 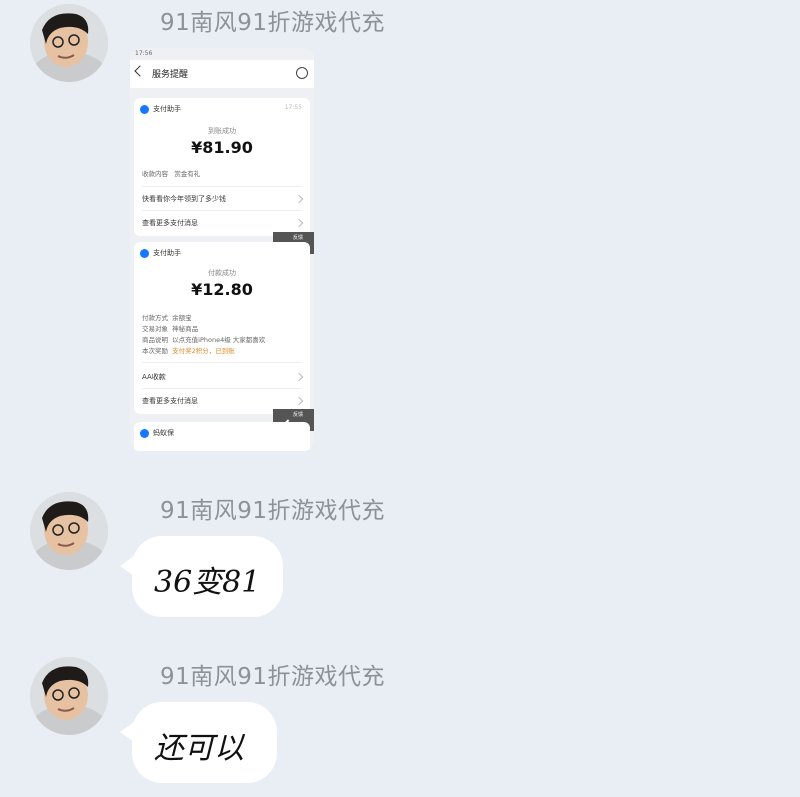 What do you see at coordinates (171, 174) in the screenshot?
I see `card-row: 收款内容 赏金有礼` at bounding box center [171, 174].